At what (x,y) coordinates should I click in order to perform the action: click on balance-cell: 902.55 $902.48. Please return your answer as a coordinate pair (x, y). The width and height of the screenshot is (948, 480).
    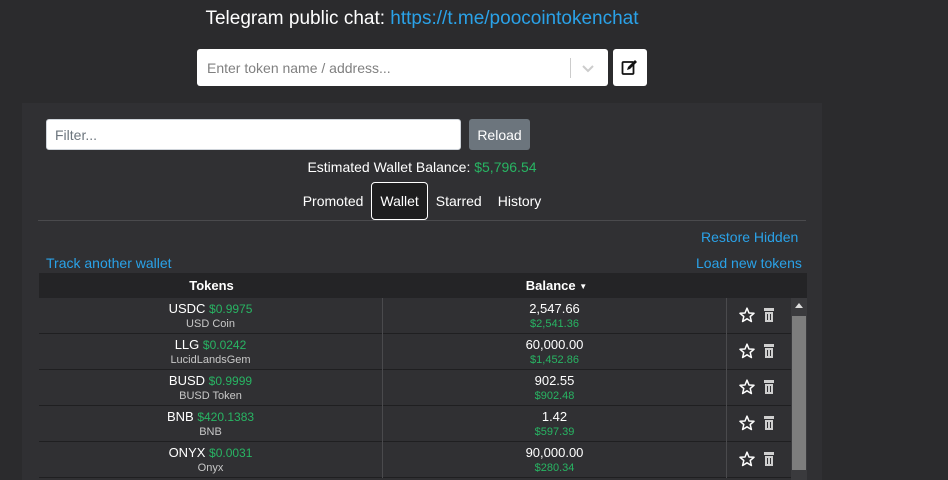
    Looking at the image, I should click on (555, 388).